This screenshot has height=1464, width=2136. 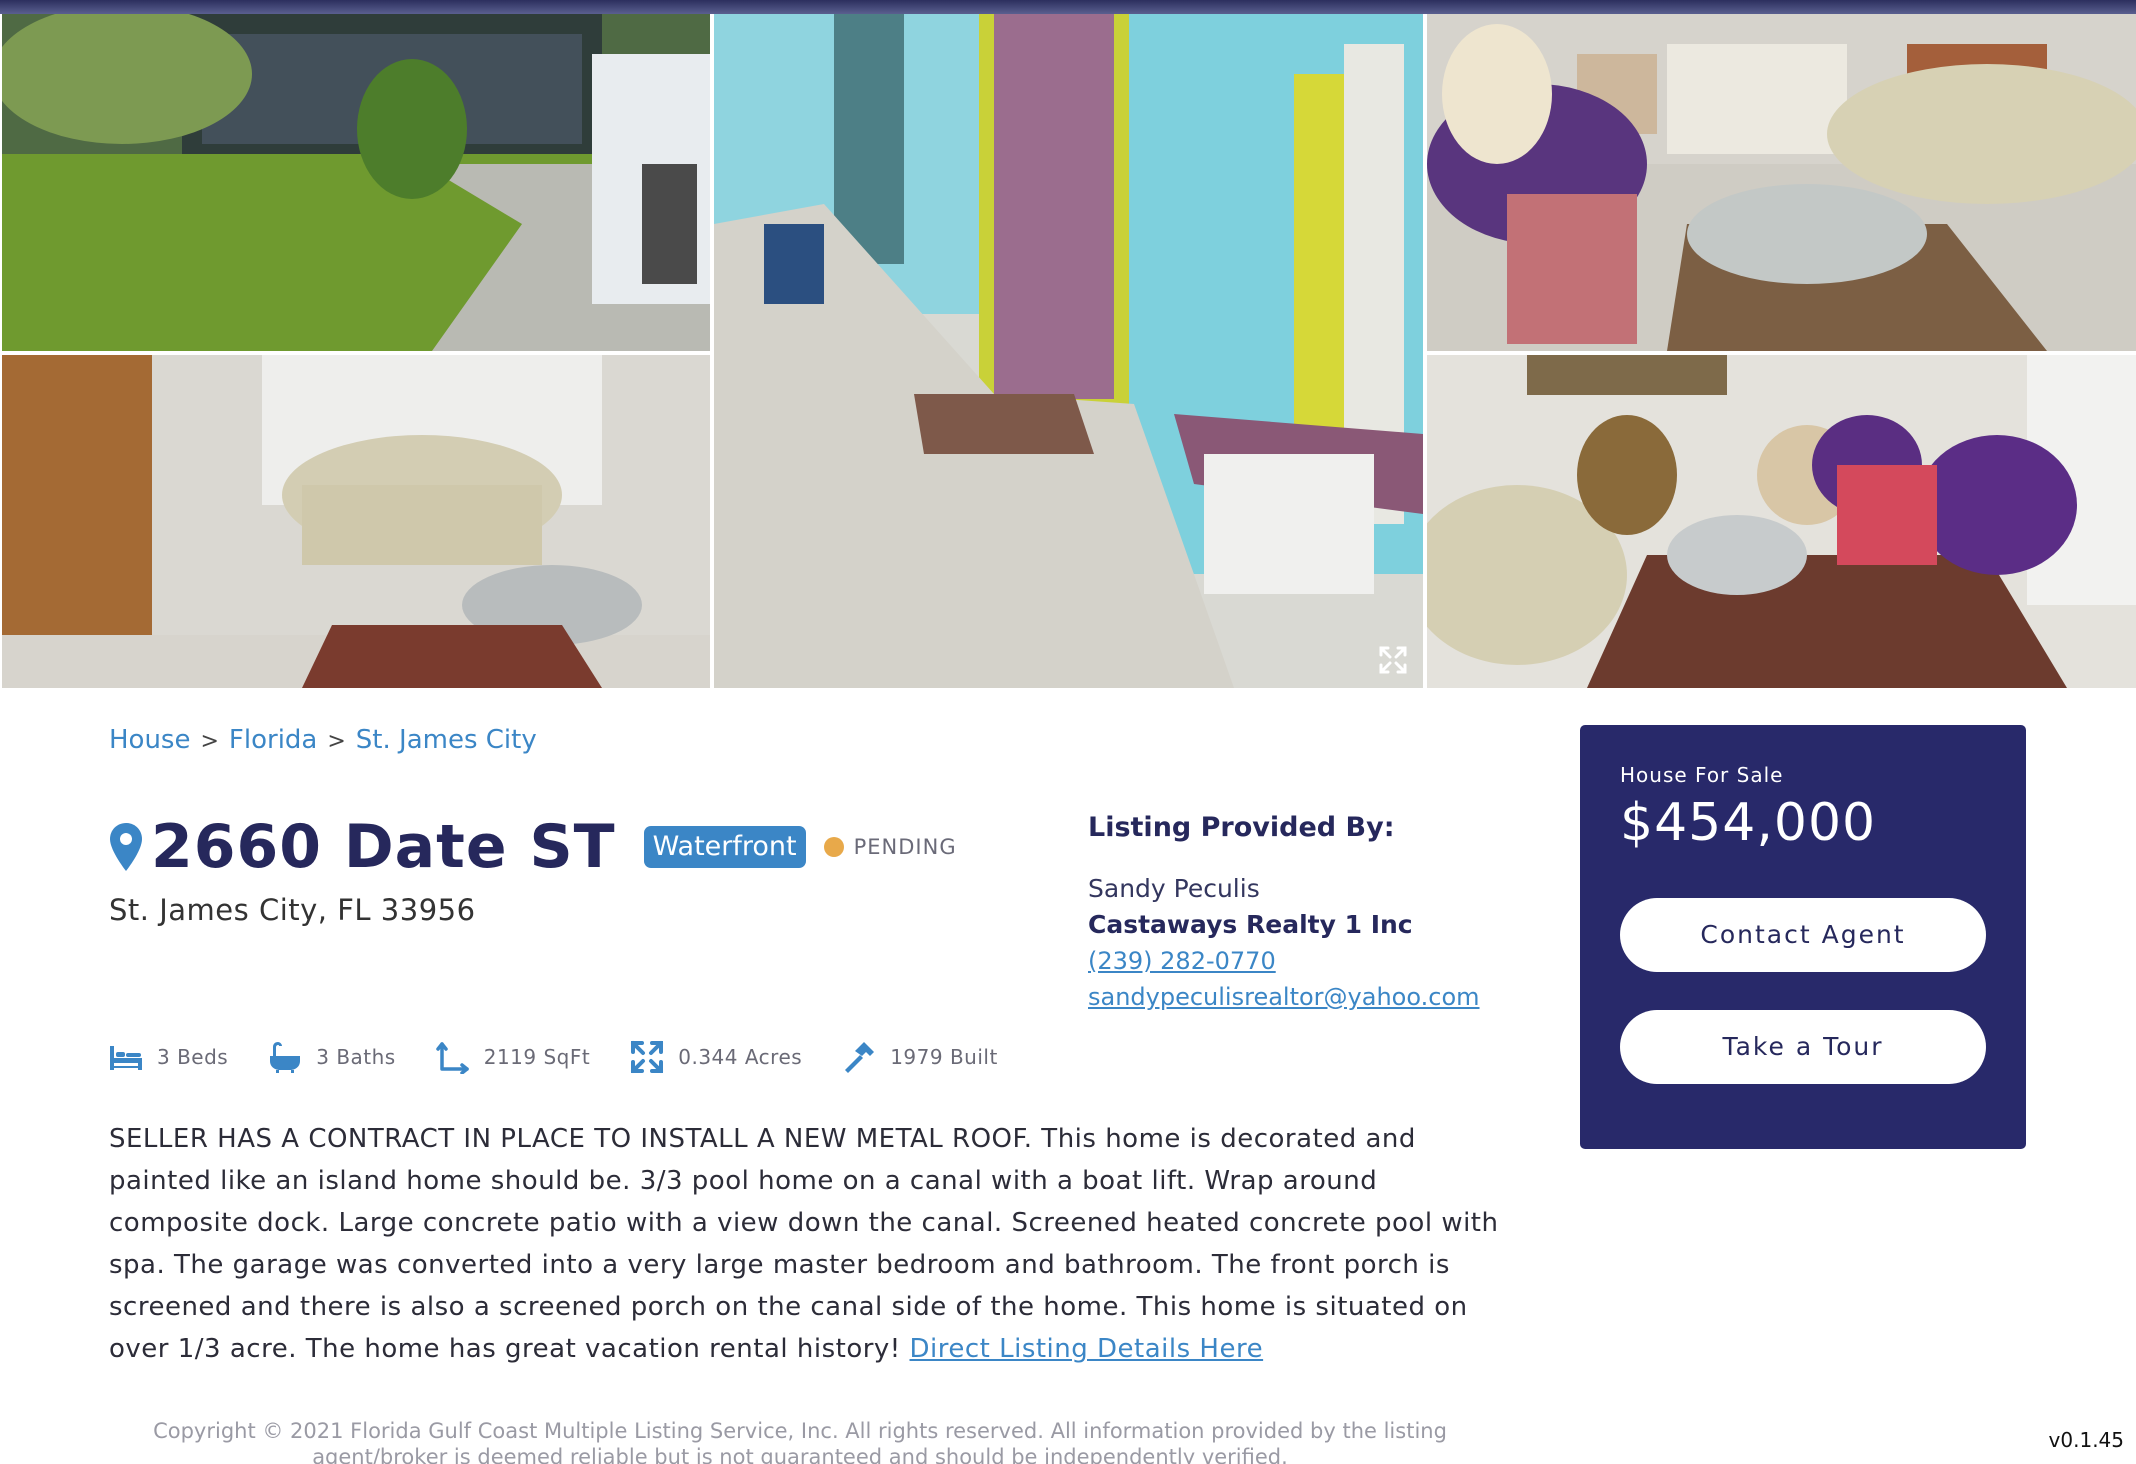 What do you see at coordinates (356, 182) in the screenshot?
I see `gallery-photo-yard` at bounding box center [356, 182].